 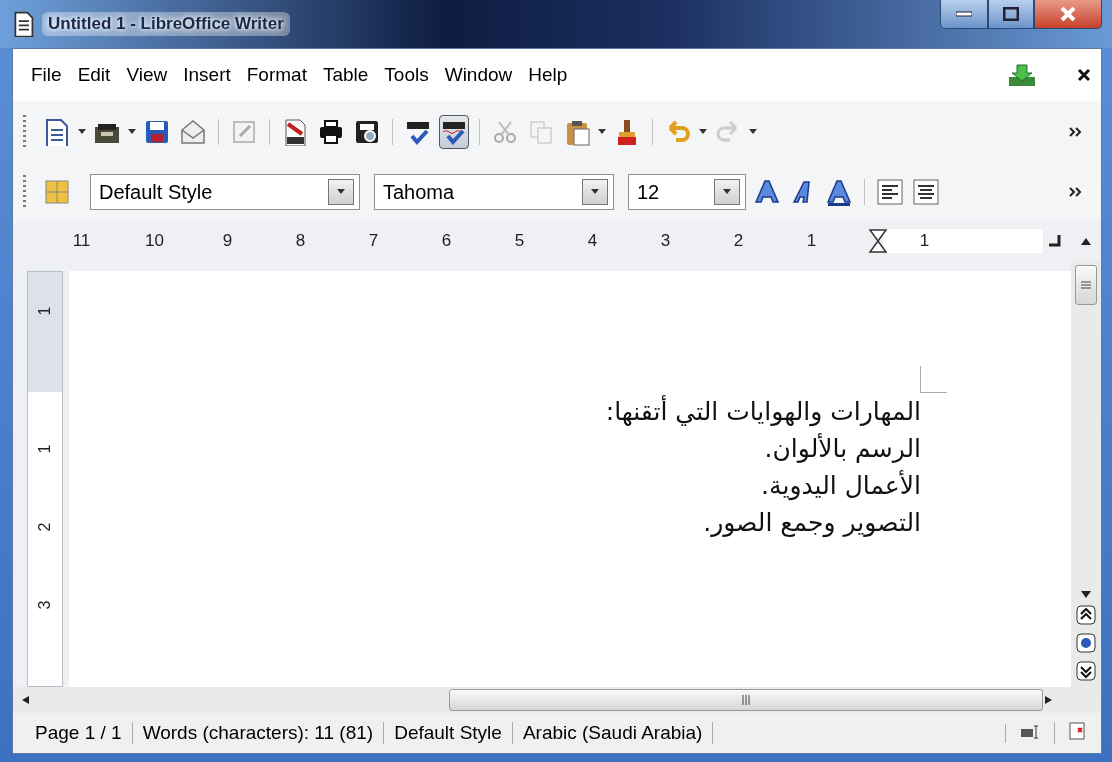 What do you see at coordinates (193, 132) in the screenshot?
I see `envelope-icon` at bounding box center [193, 132].